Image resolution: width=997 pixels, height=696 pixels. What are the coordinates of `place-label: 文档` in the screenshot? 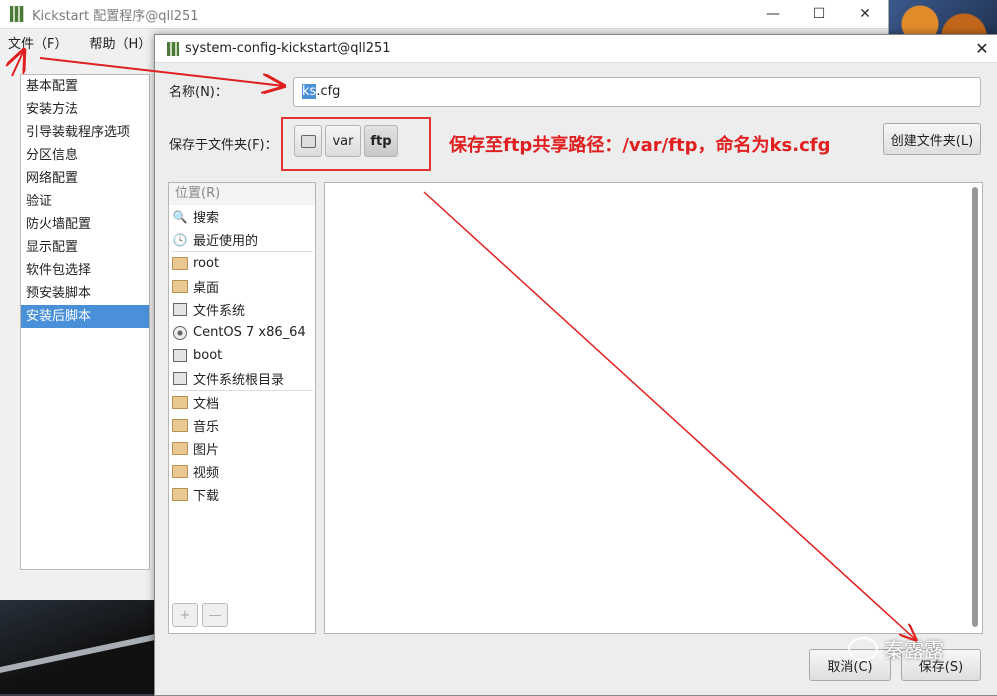 It's located at (206, 404).